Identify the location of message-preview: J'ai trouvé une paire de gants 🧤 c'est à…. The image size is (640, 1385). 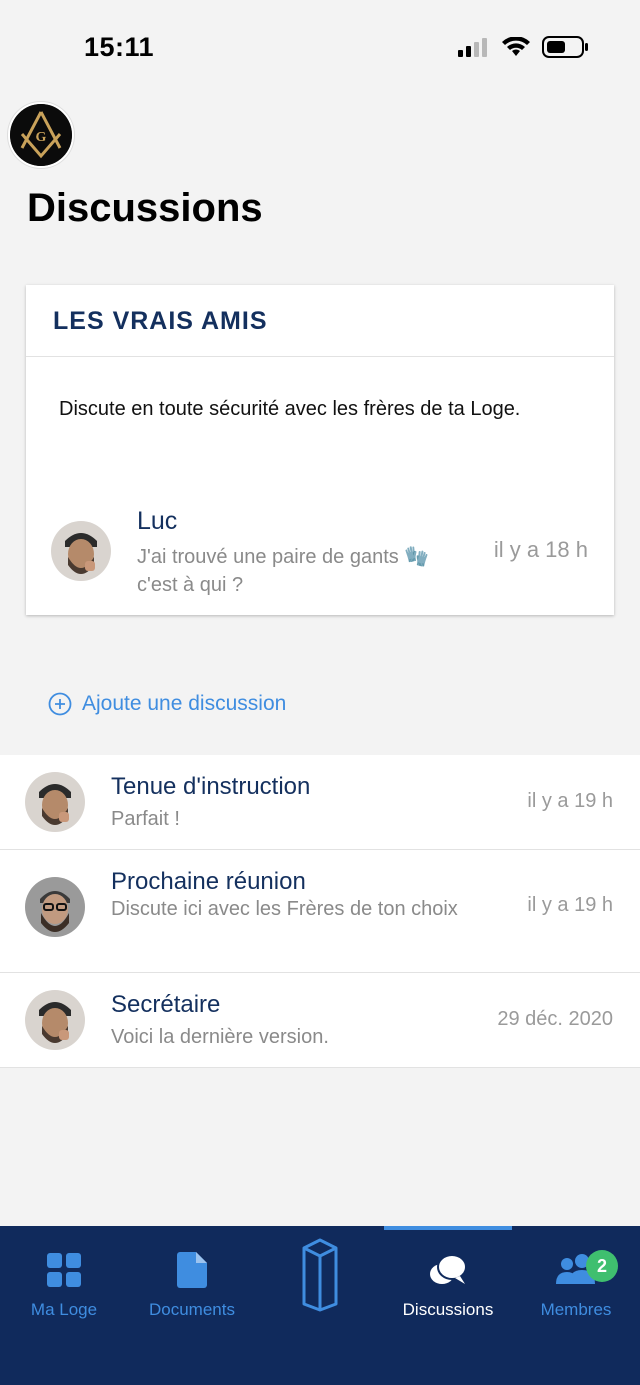
(283, 571).